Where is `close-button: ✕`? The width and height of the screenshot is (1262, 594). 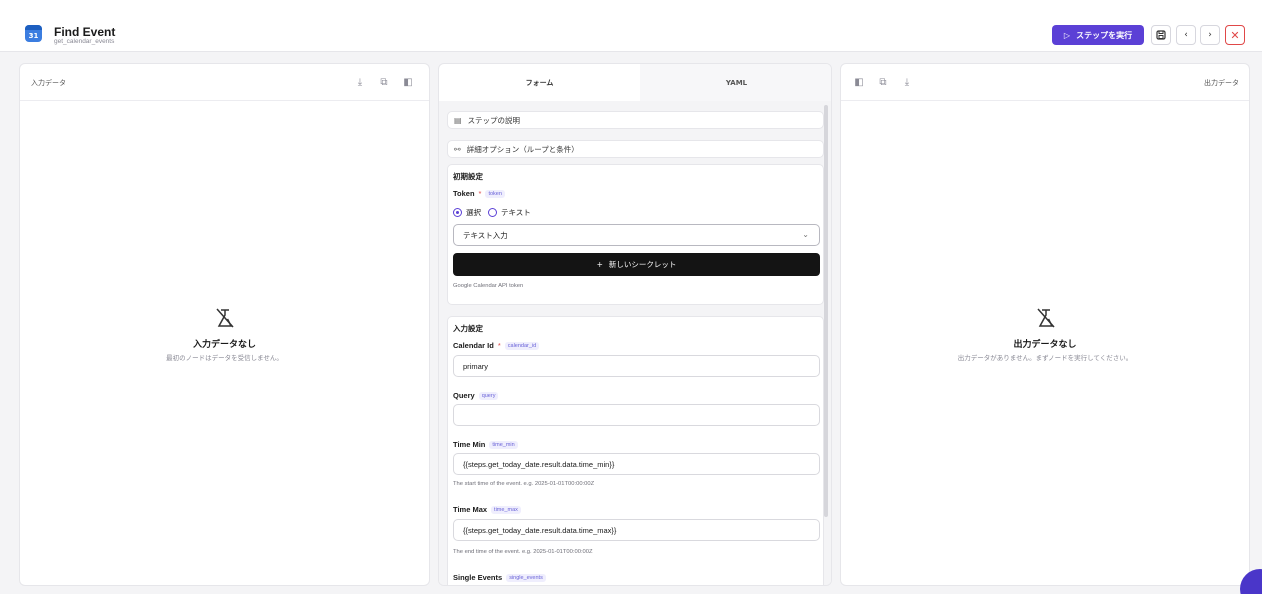
close-button: ✕ is located at coordinates (1235, 35).